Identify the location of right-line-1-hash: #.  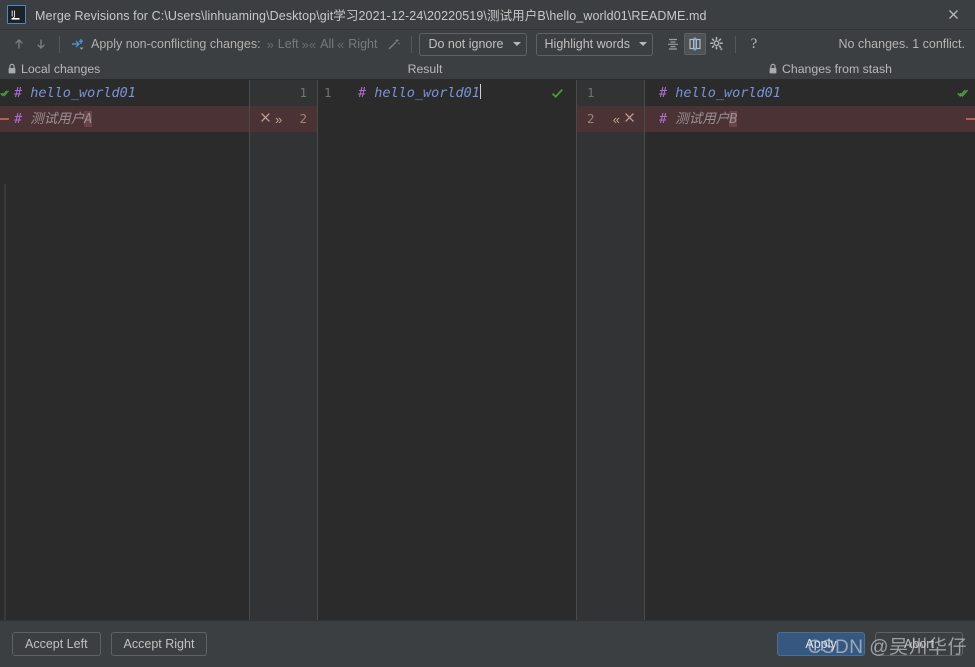
(663, 93).